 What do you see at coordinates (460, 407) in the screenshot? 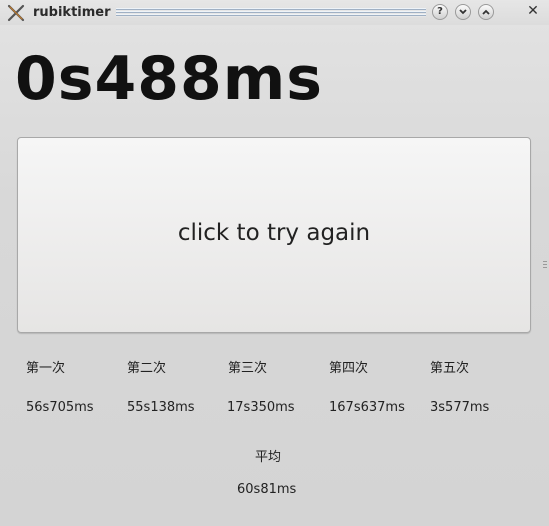
I see `attempt-value-5: 3s577ms` at bounding box center [460, 407].